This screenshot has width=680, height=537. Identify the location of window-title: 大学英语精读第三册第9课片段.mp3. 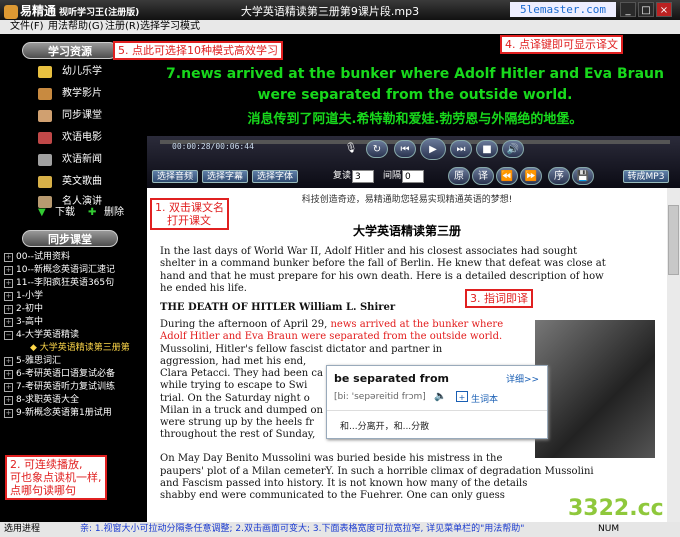
(330, 11).